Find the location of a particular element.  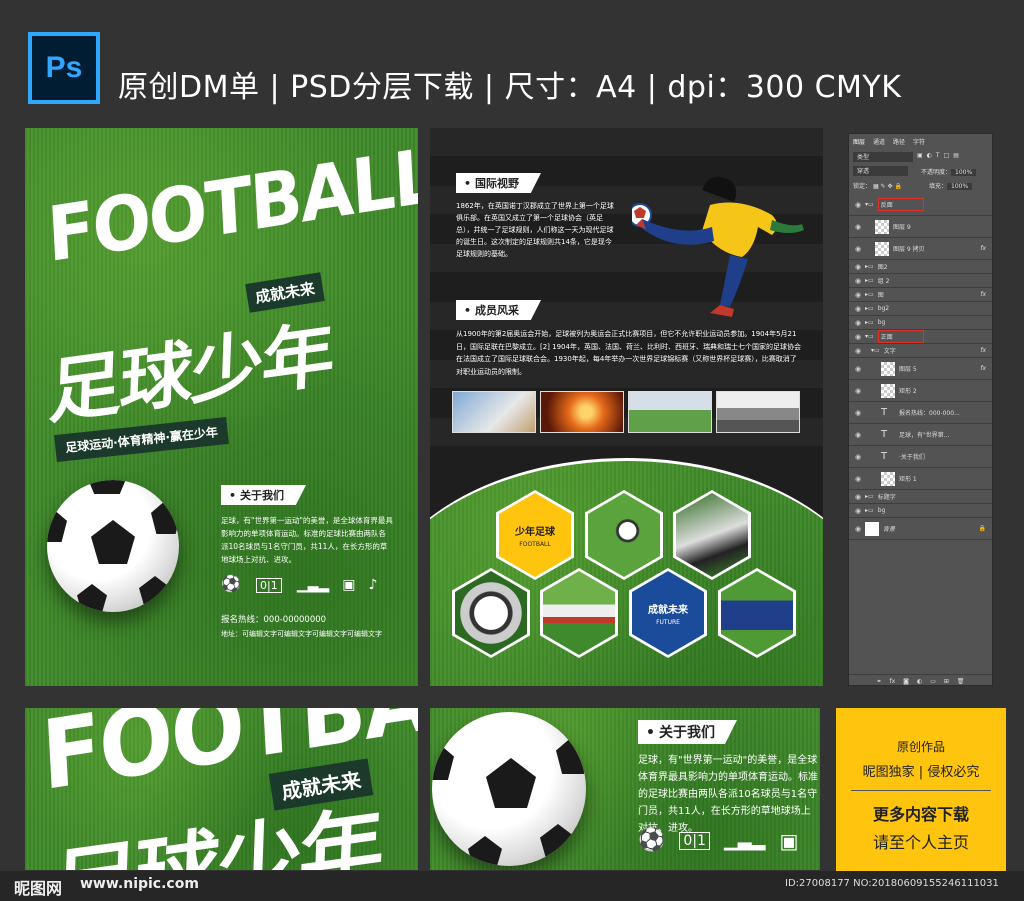

kicking-player-illustration is located at coordinates (718, 246).